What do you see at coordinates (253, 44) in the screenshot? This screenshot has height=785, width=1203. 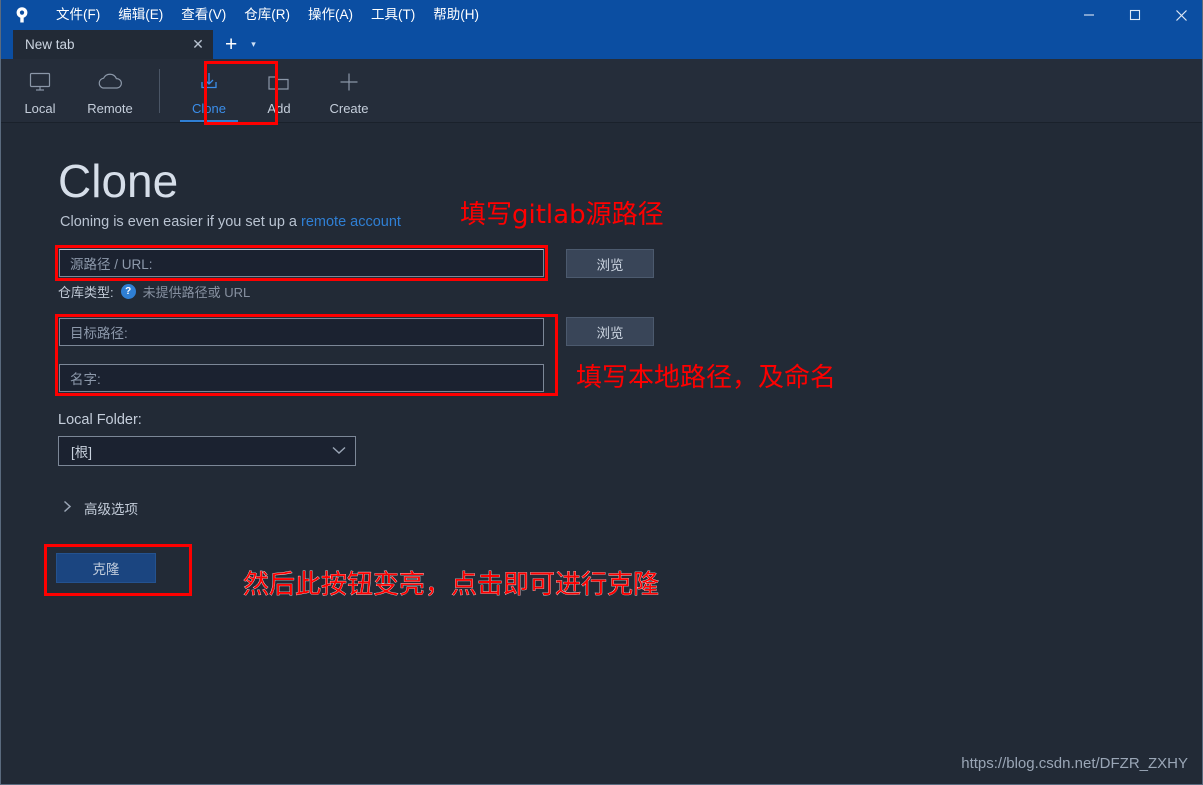 I see `tab-list-dropdown-icon: ▾` at bounding box center [253, 44].